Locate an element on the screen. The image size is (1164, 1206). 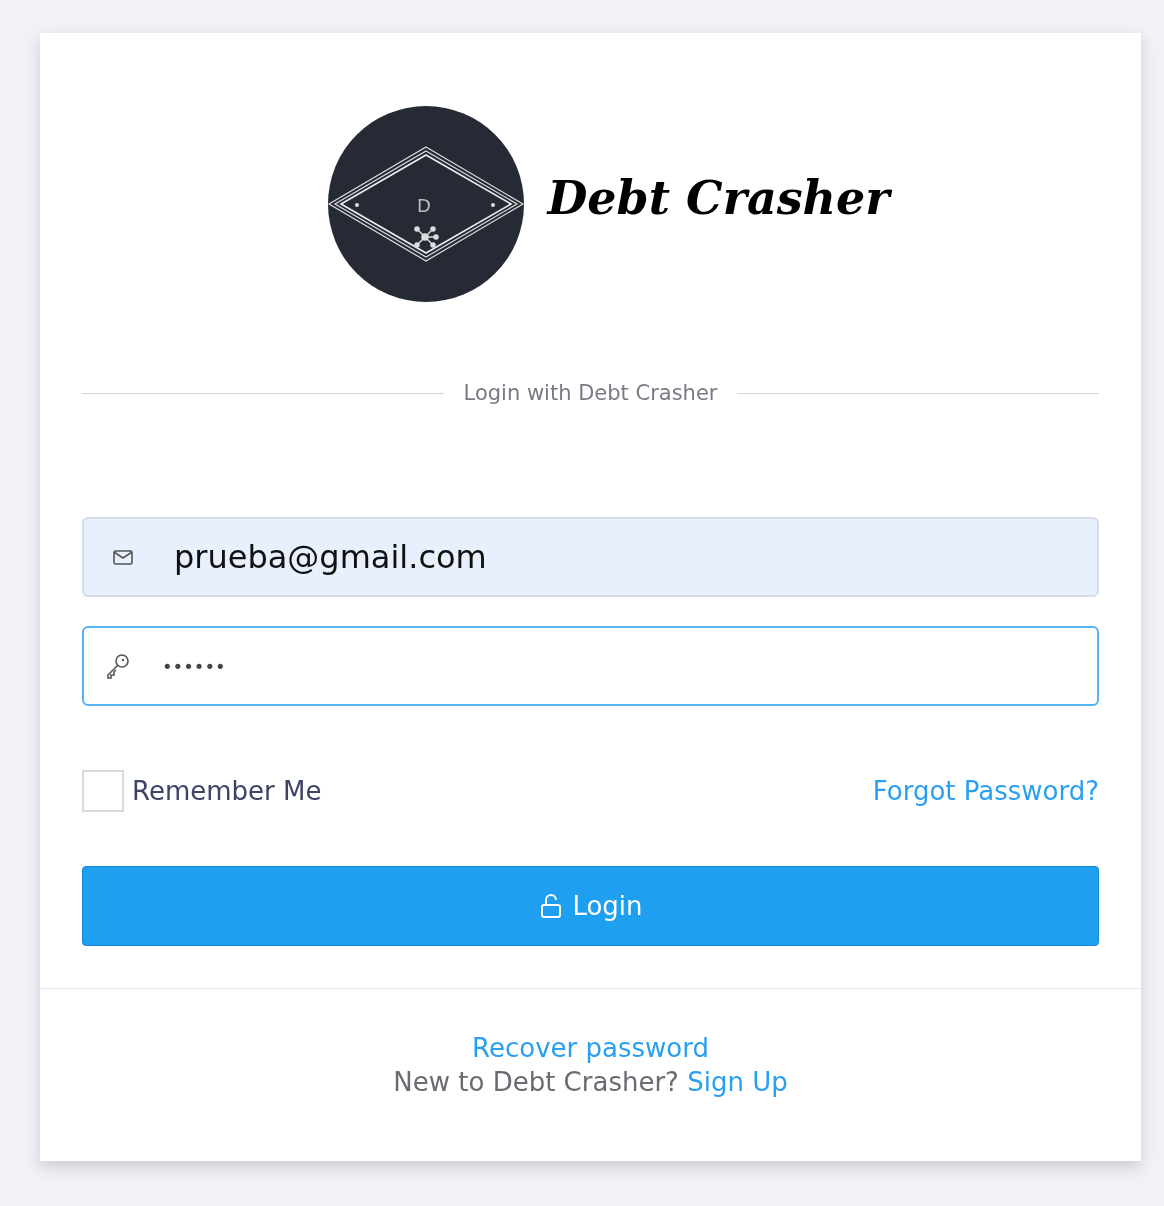
email-value: prueba@gmail.com is located at coordinates (330, 557).